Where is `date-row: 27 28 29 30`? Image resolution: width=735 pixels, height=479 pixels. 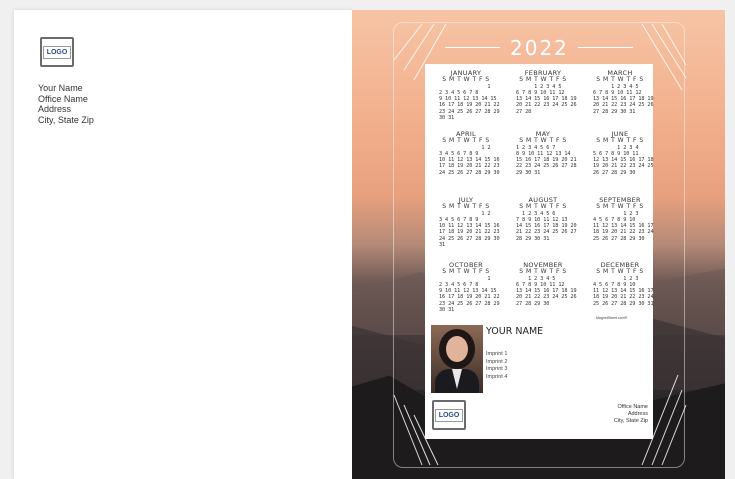
date-row: 27 28 29 30 is located at coordinates (533, 303).